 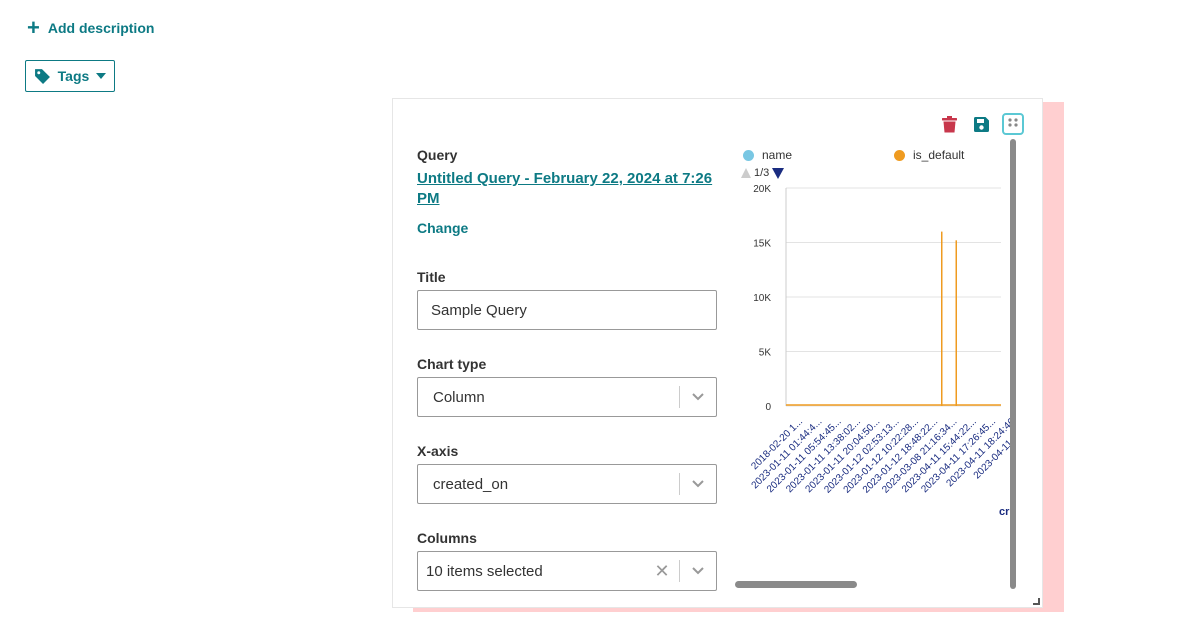 I want to click on y-tick-label: 0, so click(x=768, y=407).